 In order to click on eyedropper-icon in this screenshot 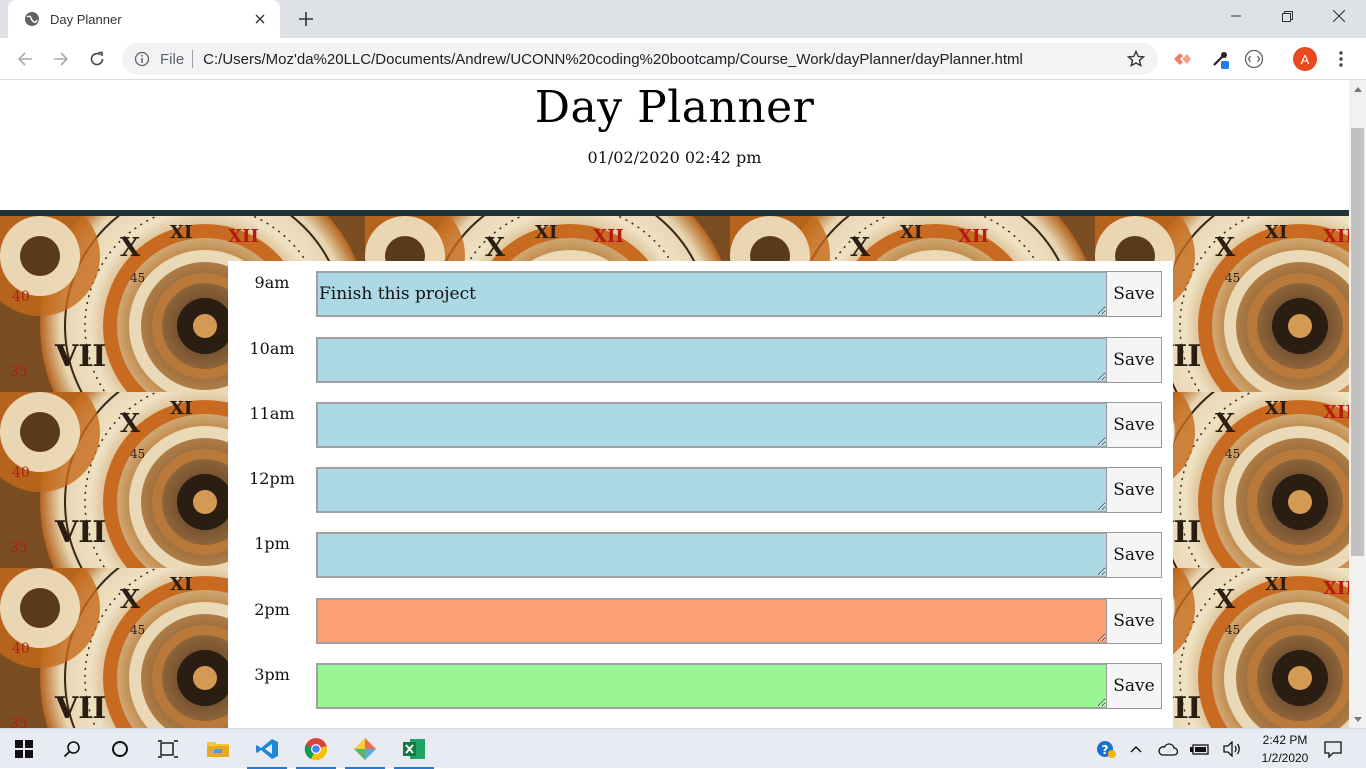, I will do `click(1220, 59)`.